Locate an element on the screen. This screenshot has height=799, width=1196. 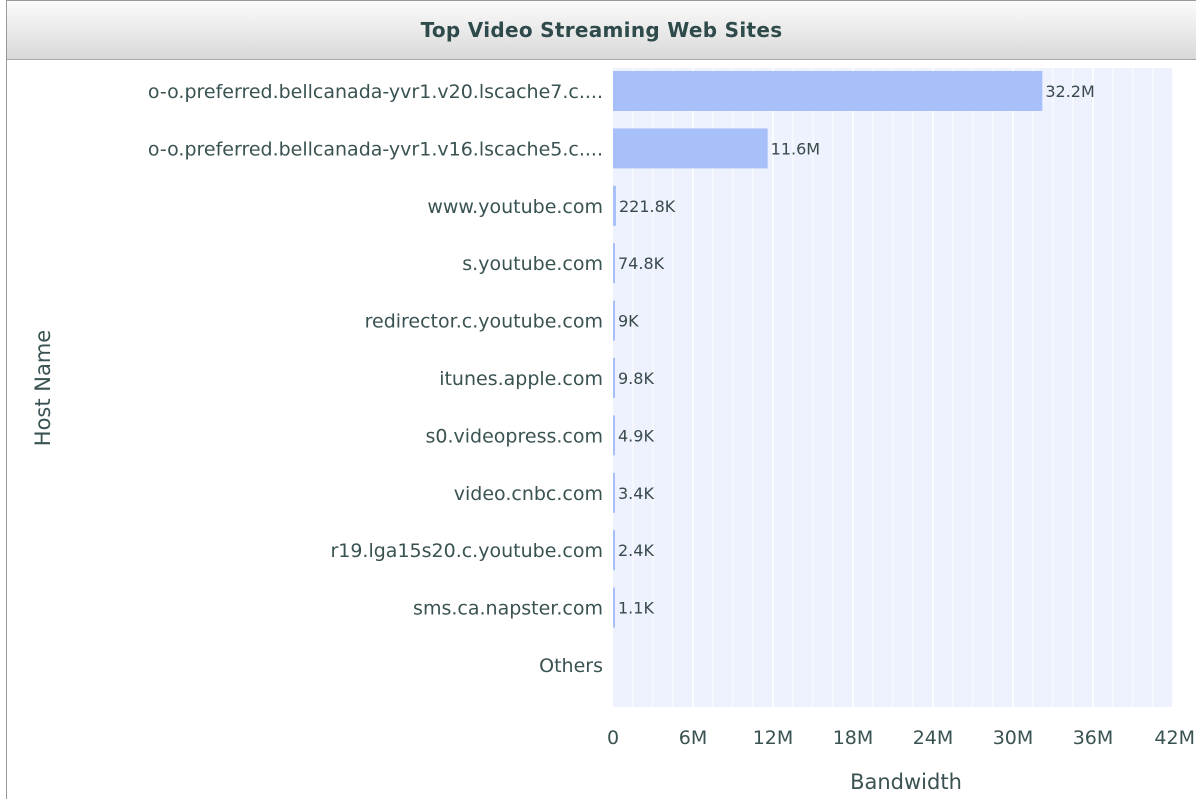
data-label: 221.8K is located at coordinates (647, 206).